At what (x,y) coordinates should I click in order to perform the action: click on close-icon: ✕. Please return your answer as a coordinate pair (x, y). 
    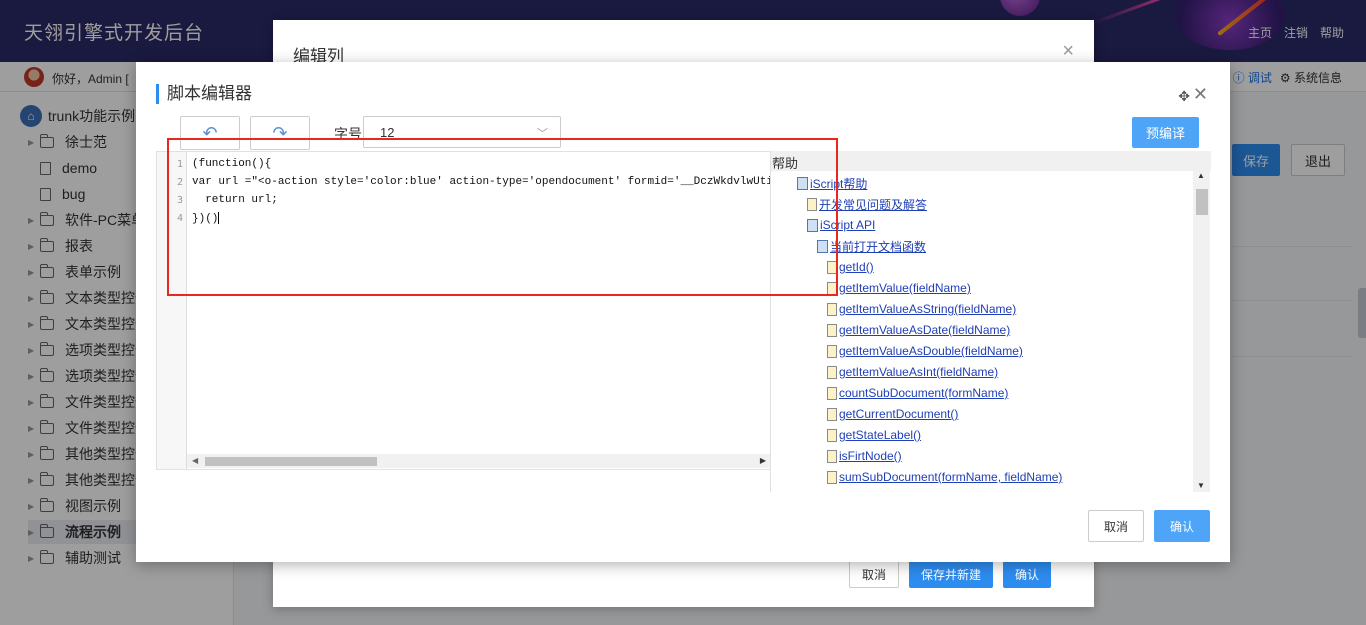
    Looking at the image, I should click on (1200, 94).